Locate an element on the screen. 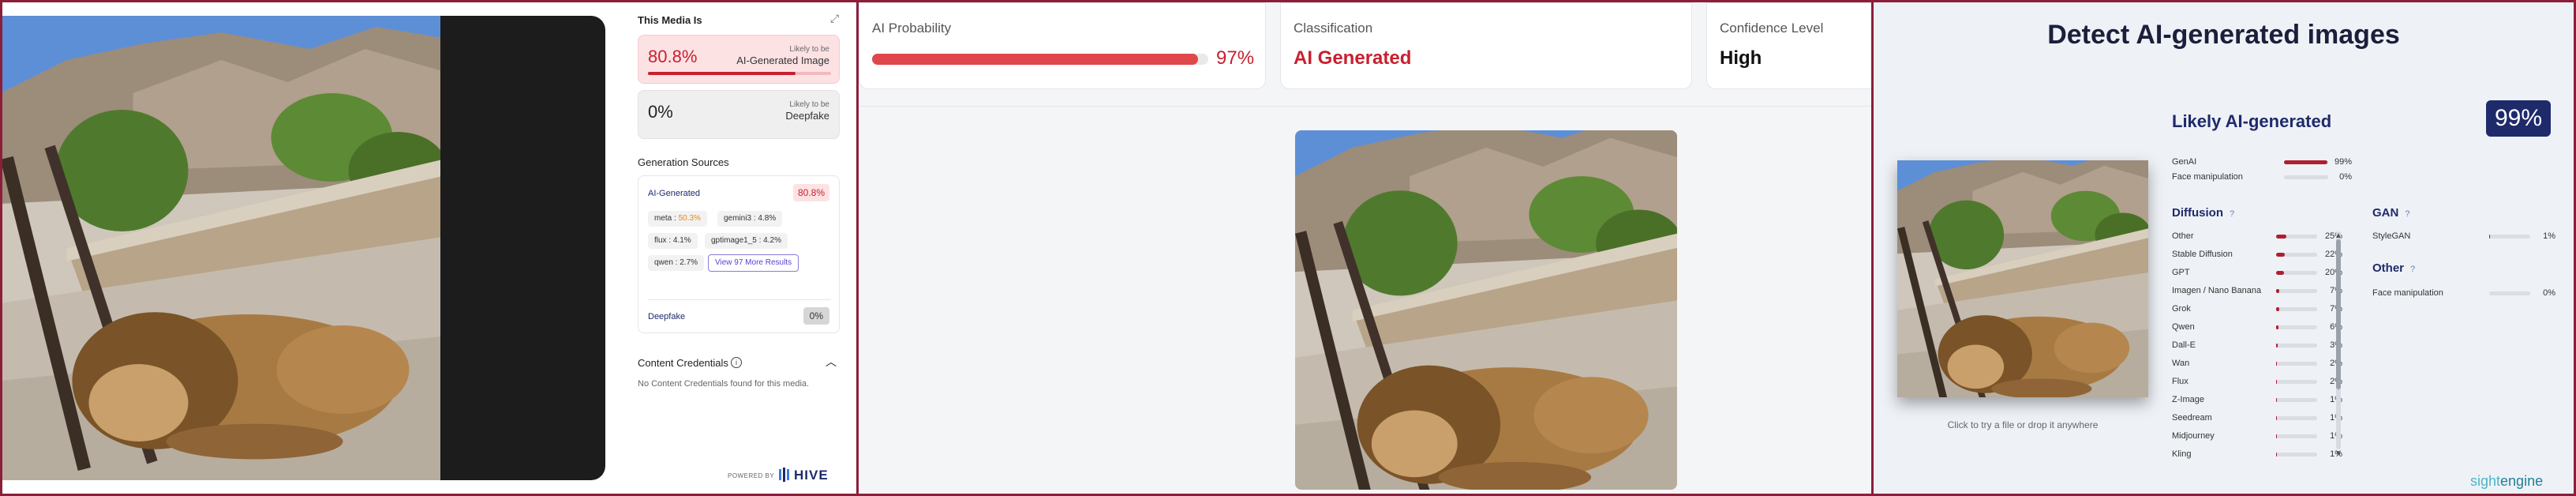 Image resolution: width=2576 pixels, height=496 pixels. score-row-label: GenAI is located at coordinates (2184, 162).